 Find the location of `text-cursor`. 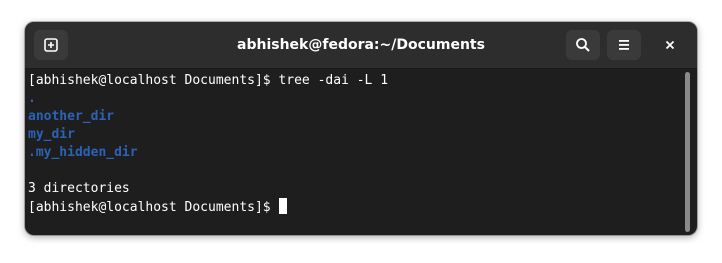

text-cursor is located at coordinates (282, 206).